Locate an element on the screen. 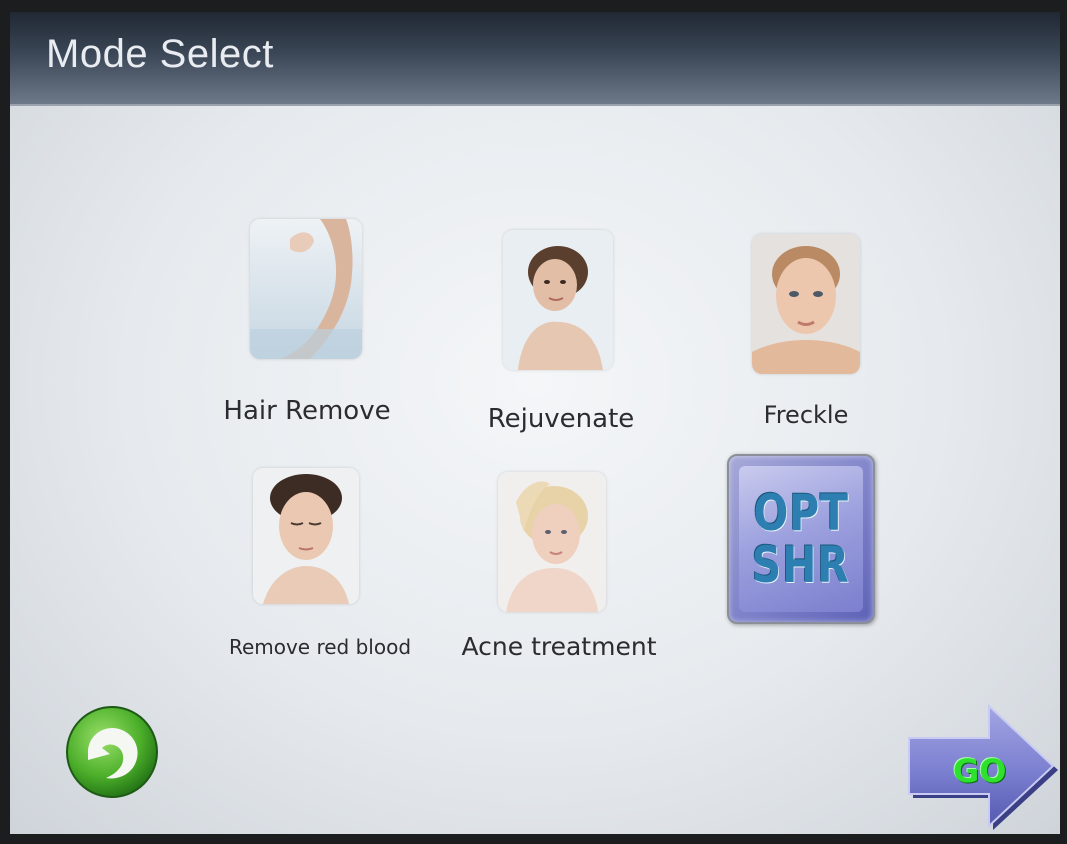  go-button: GO is located at coordinates (982, 767).